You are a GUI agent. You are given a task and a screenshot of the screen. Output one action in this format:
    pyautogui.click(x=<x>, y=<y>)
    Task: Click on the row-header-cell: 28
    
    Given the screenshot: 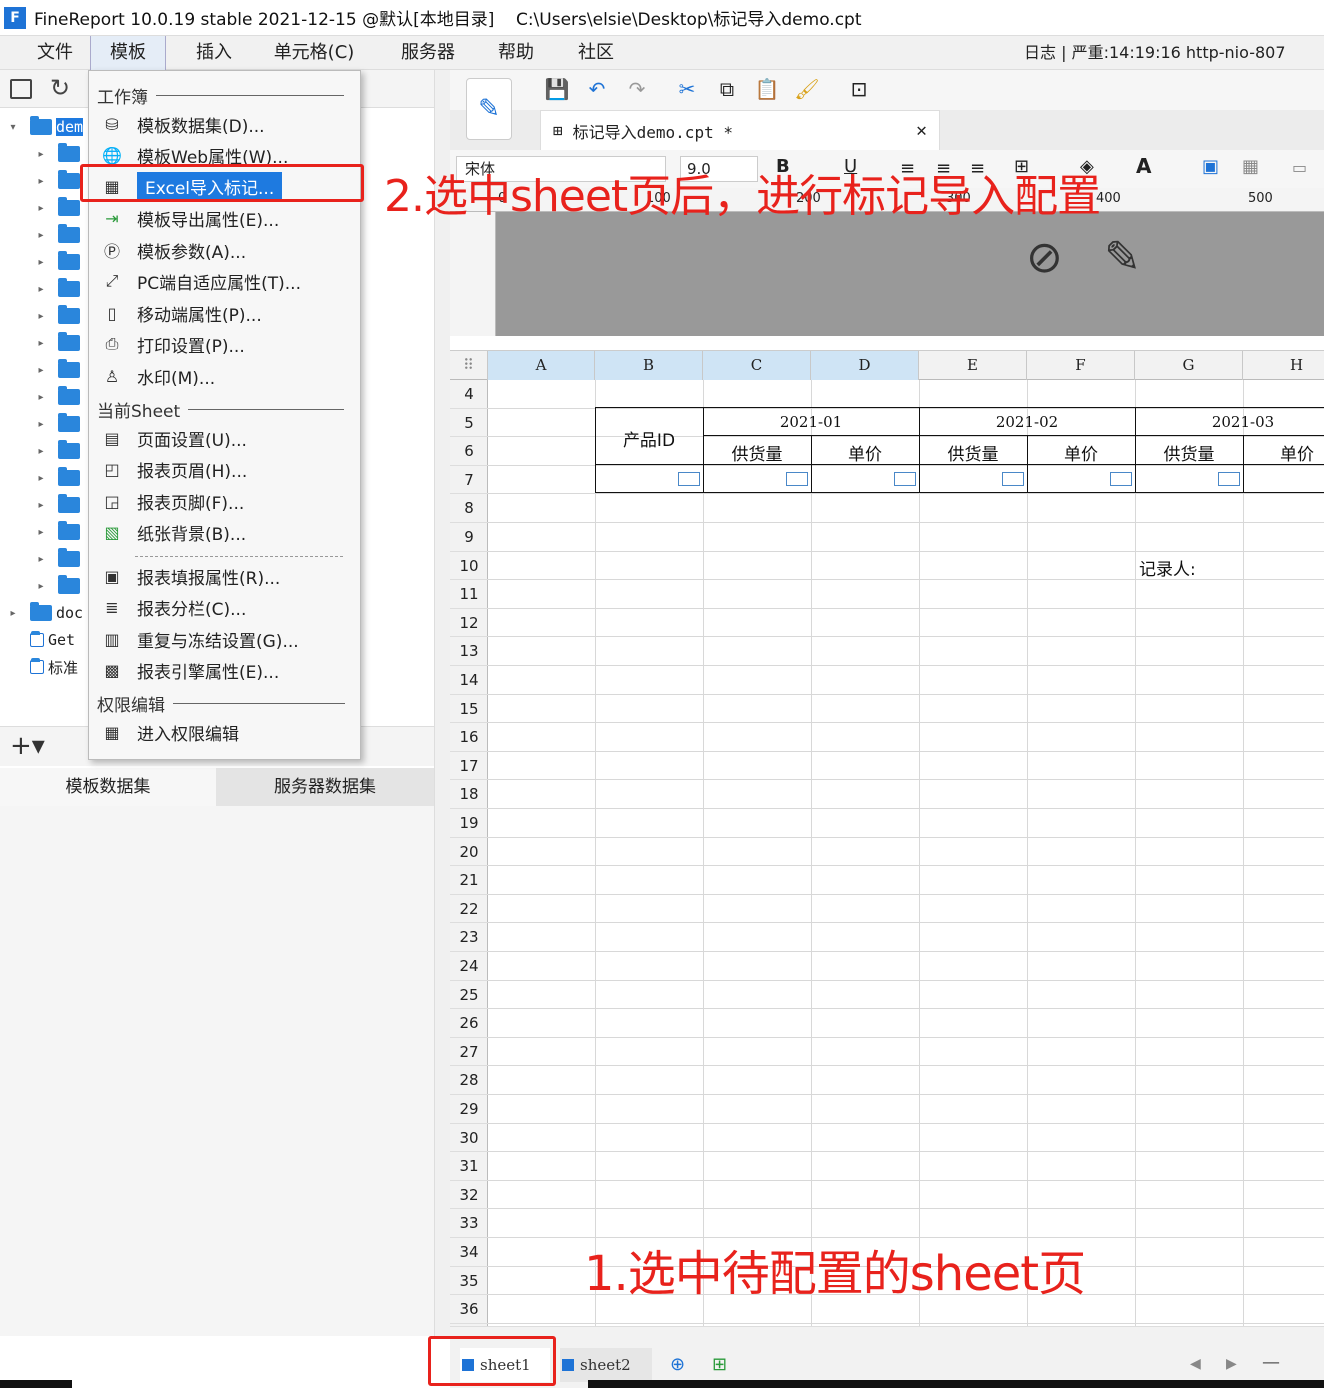 What is the action you would take?
    pyautogui.click(x=469, y=1080)
    